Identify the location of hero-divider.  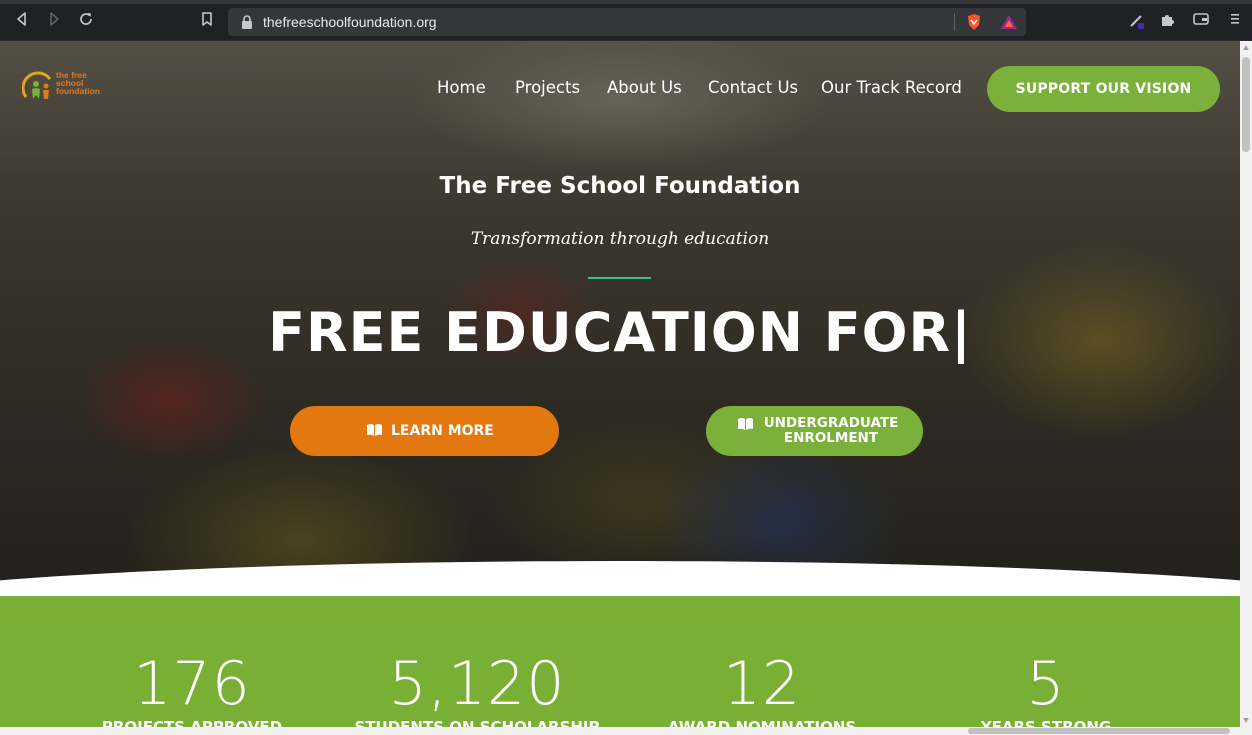
(619, 278).